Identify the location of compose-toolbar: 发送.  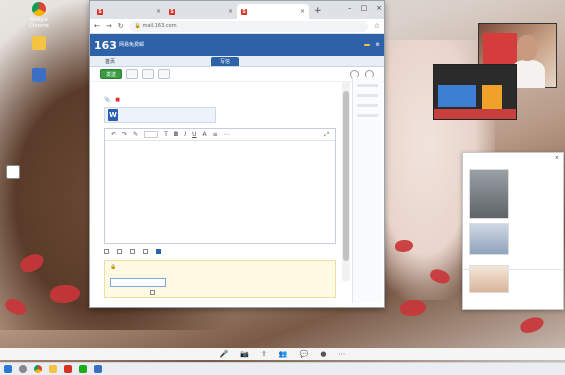
(237, 74).